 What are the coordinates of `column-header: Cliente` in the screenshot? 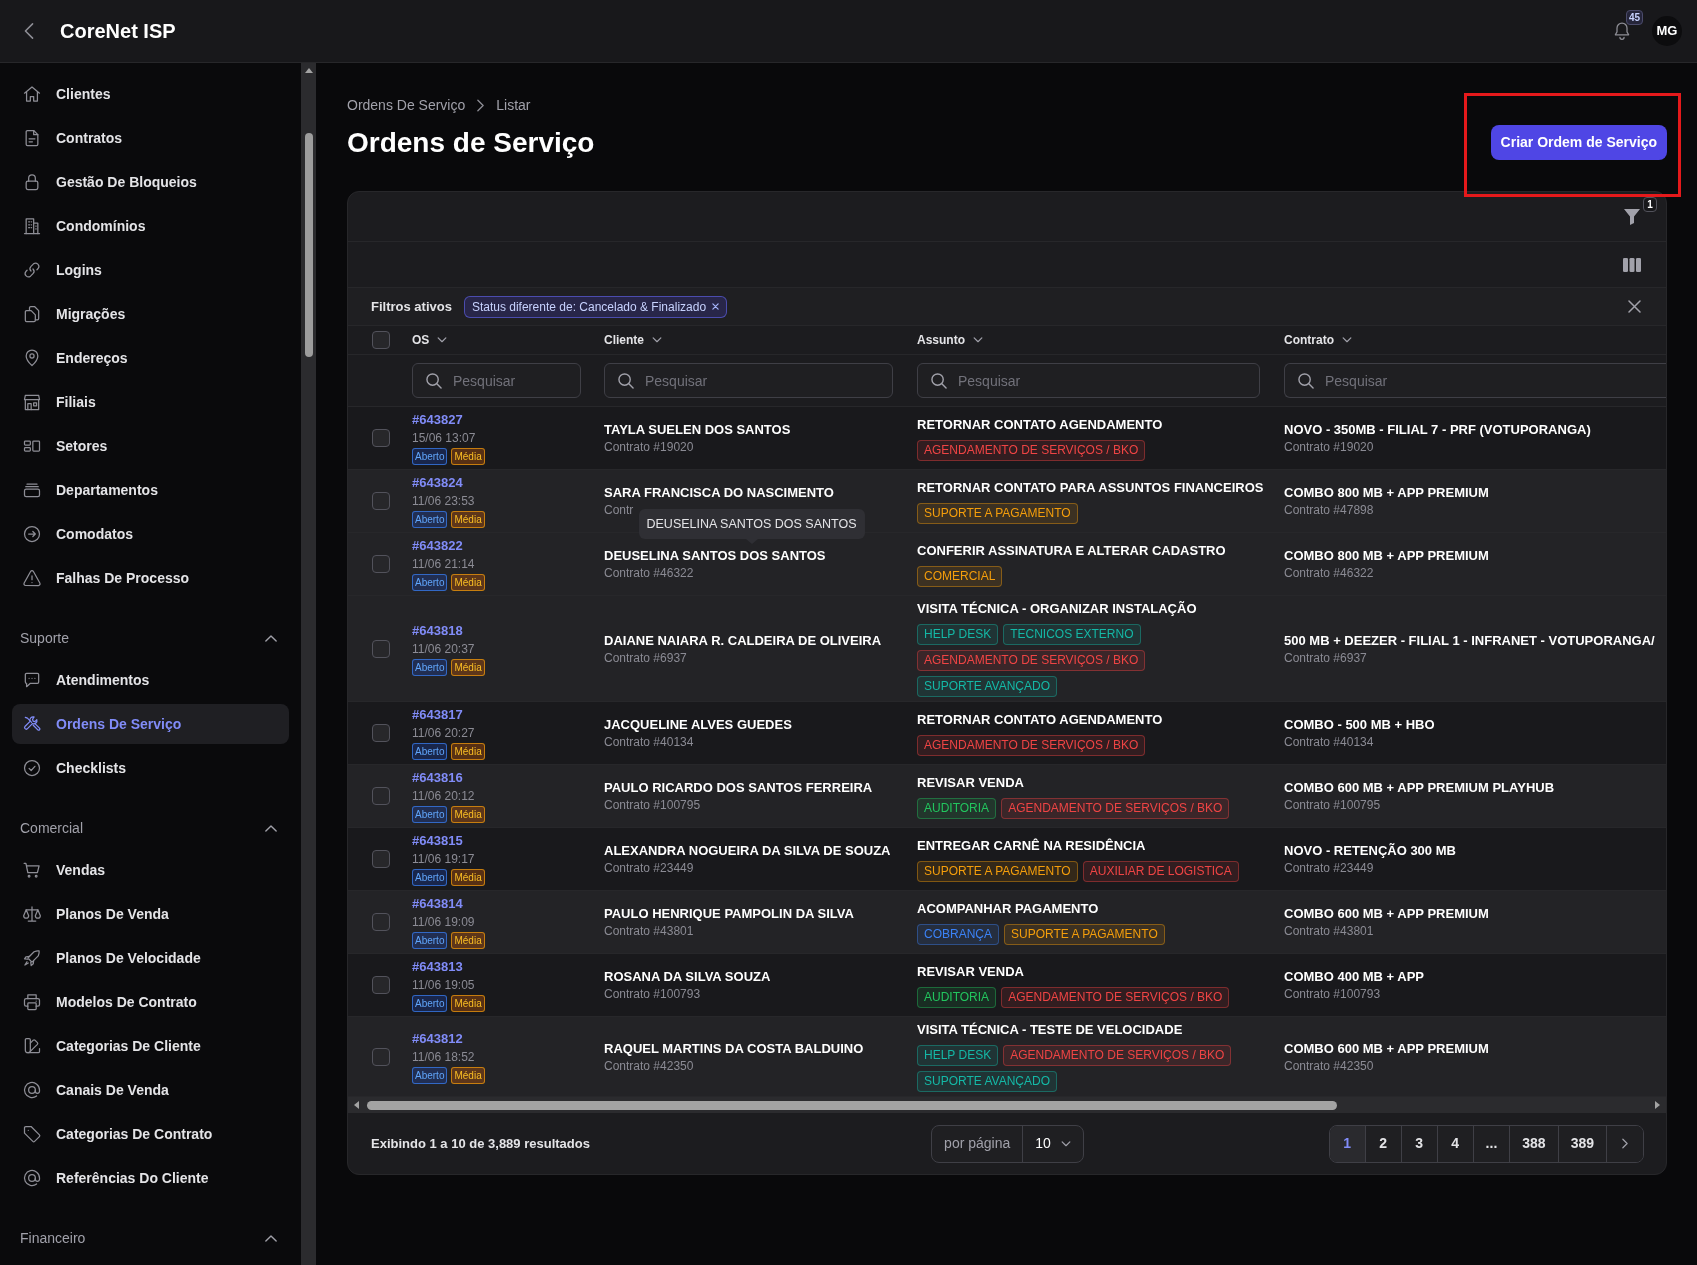 It's located at (633, 340).